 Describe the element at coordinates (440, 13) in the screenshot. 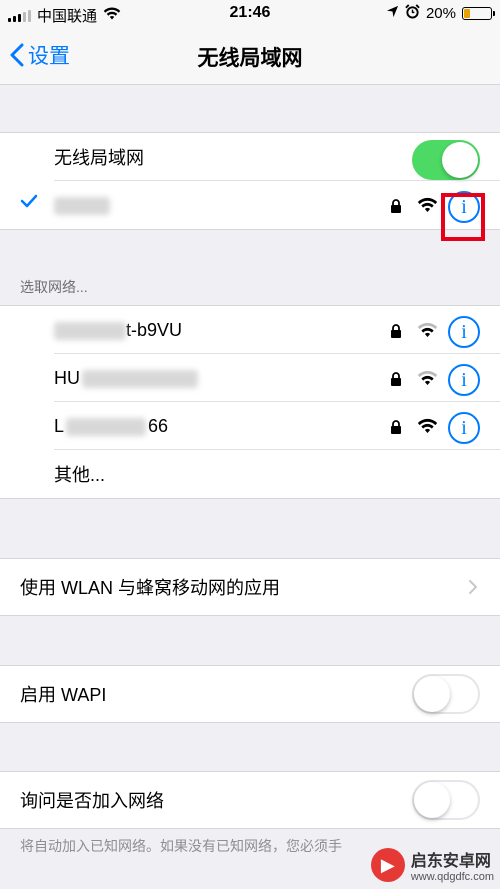

I see `battery-percent: 20%` at that location.